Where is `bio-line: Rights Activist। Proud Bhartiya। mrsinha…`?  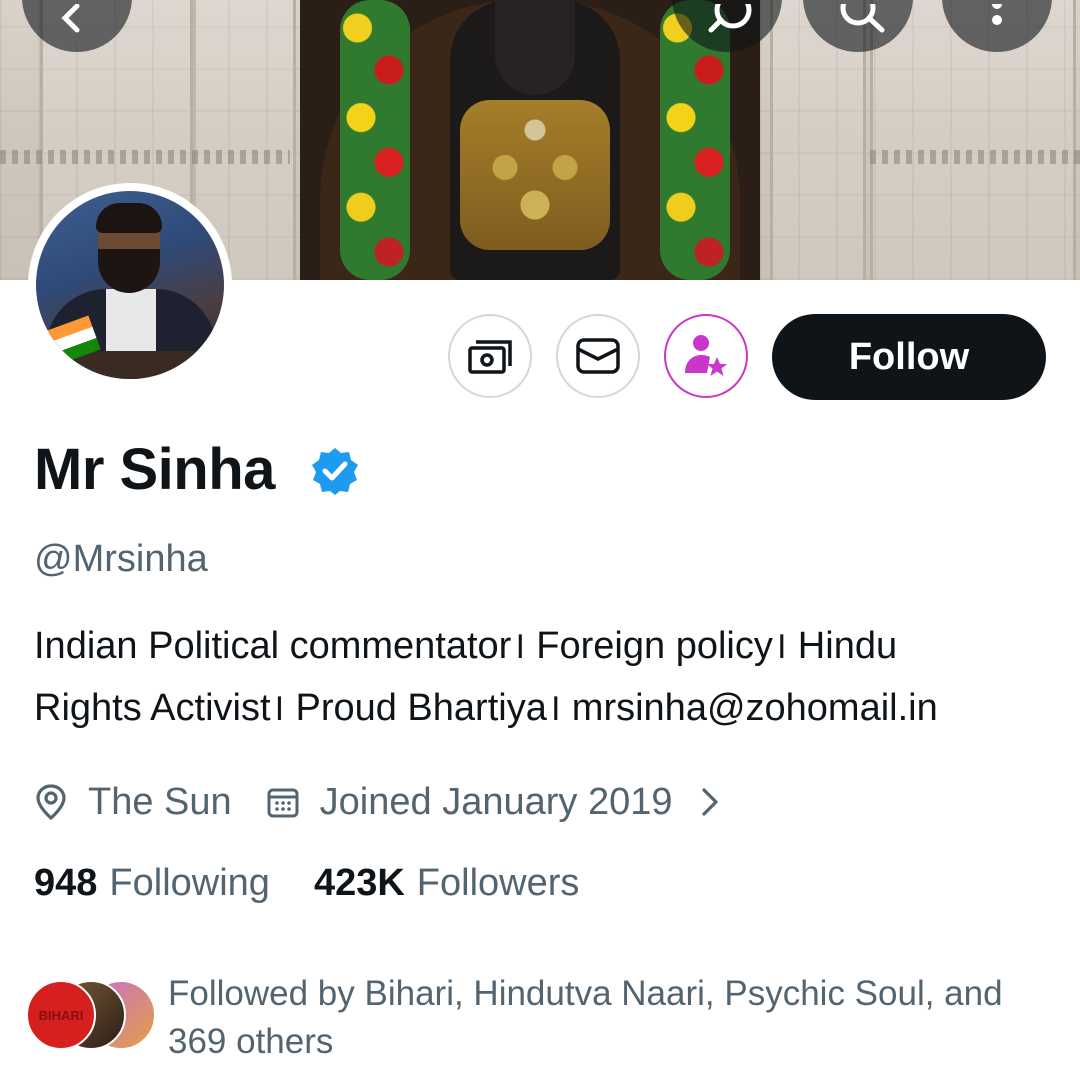 bio-line: Rights Activist। Proud Bhartiya। mrsinha… is located at coordinates (486, 708).